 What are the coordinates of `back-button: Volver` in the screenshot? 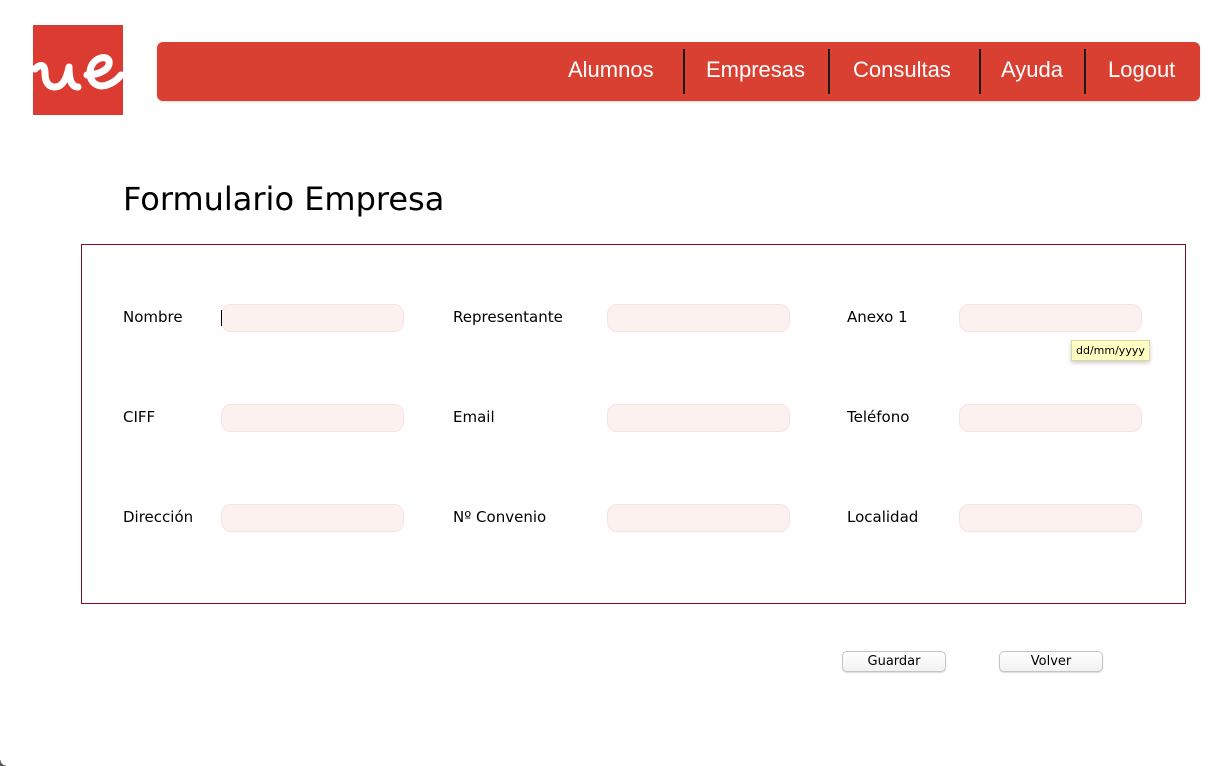 It's located at (1051, 661).